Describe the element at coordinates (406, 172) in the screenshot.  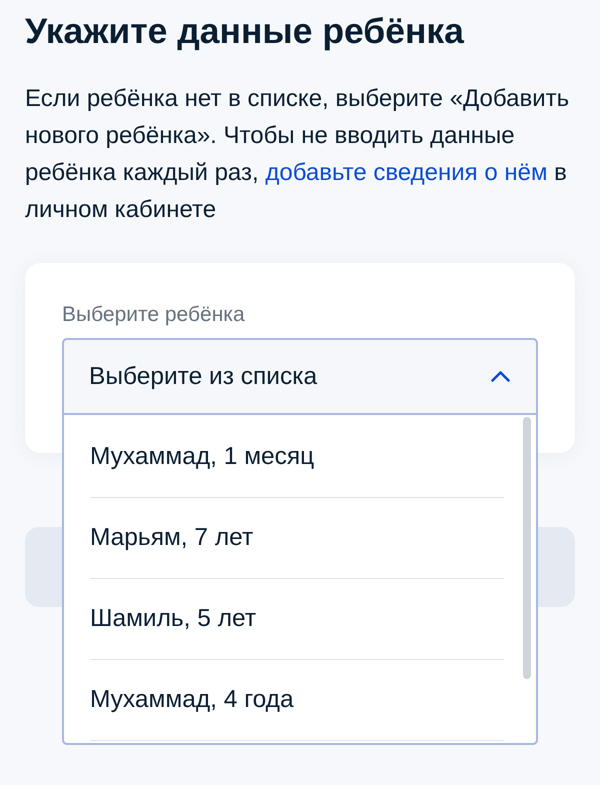
I see `profile-link: добавьте сведения о нём` at that location.